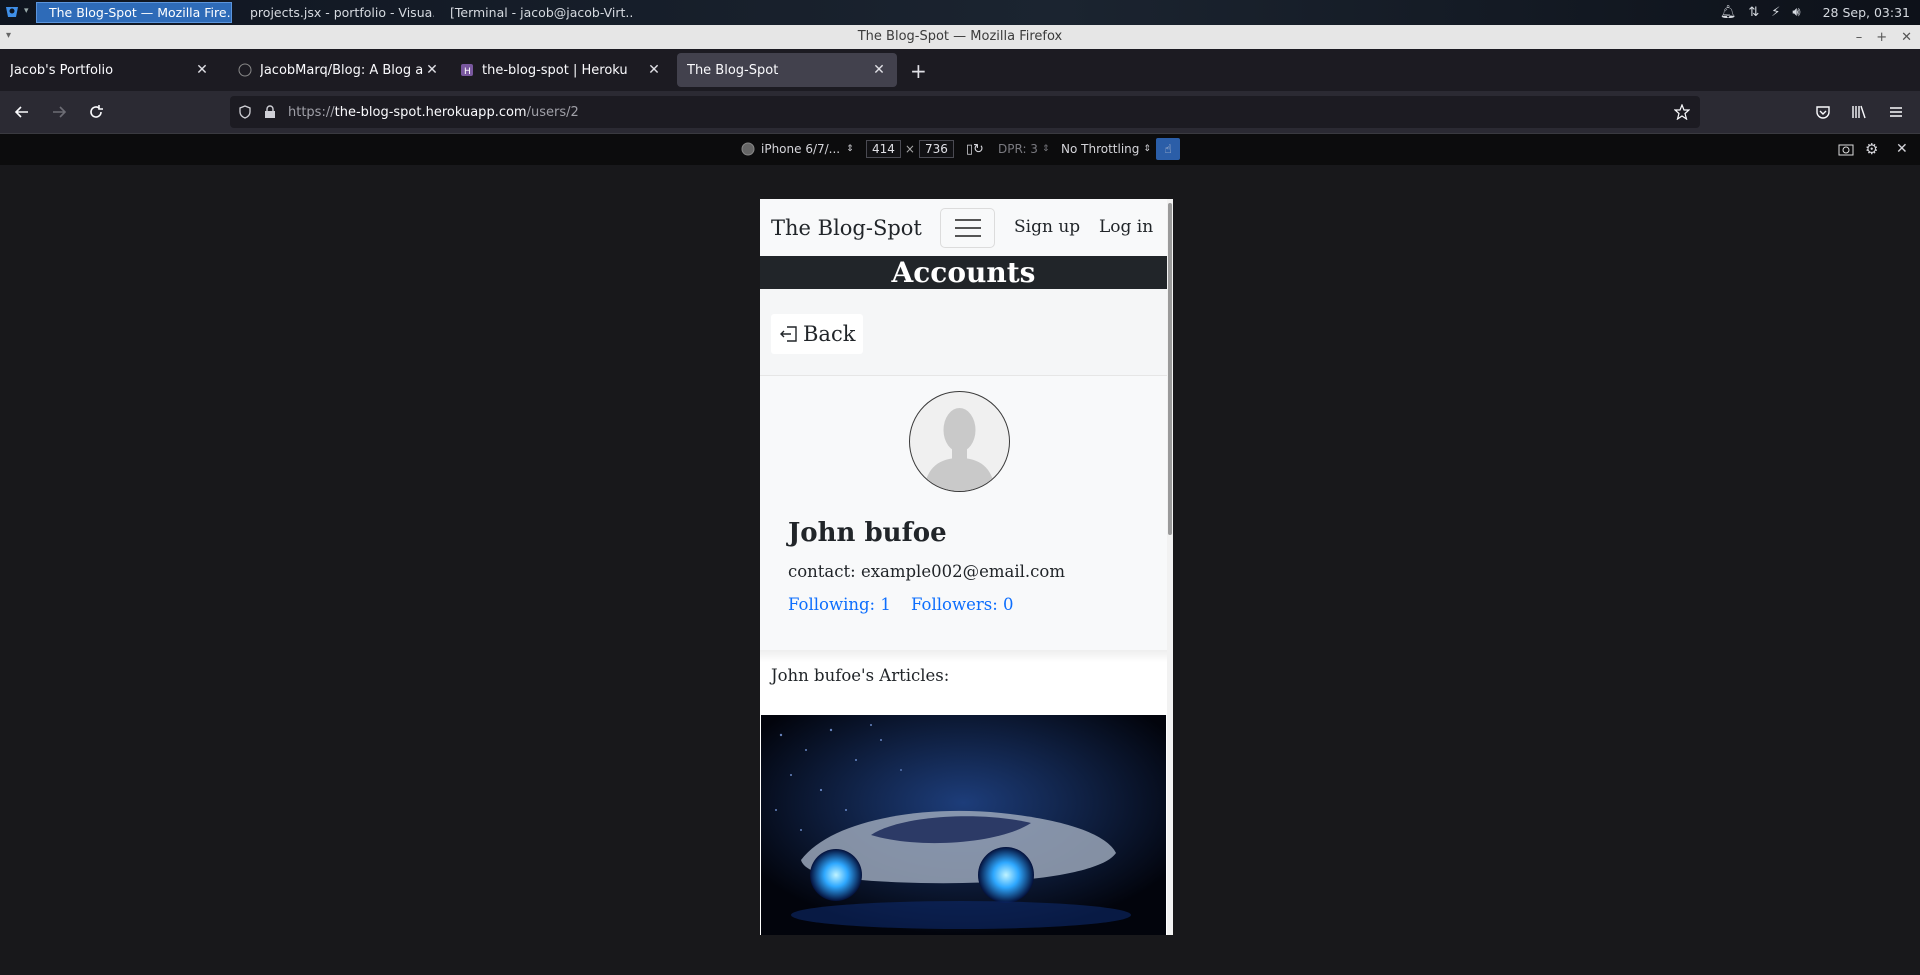  What do you see at coordinates (1168, 149) in the screenshot?
I see `touch-simulation-icon: ☝︎` at bounding box center [1168, 149].